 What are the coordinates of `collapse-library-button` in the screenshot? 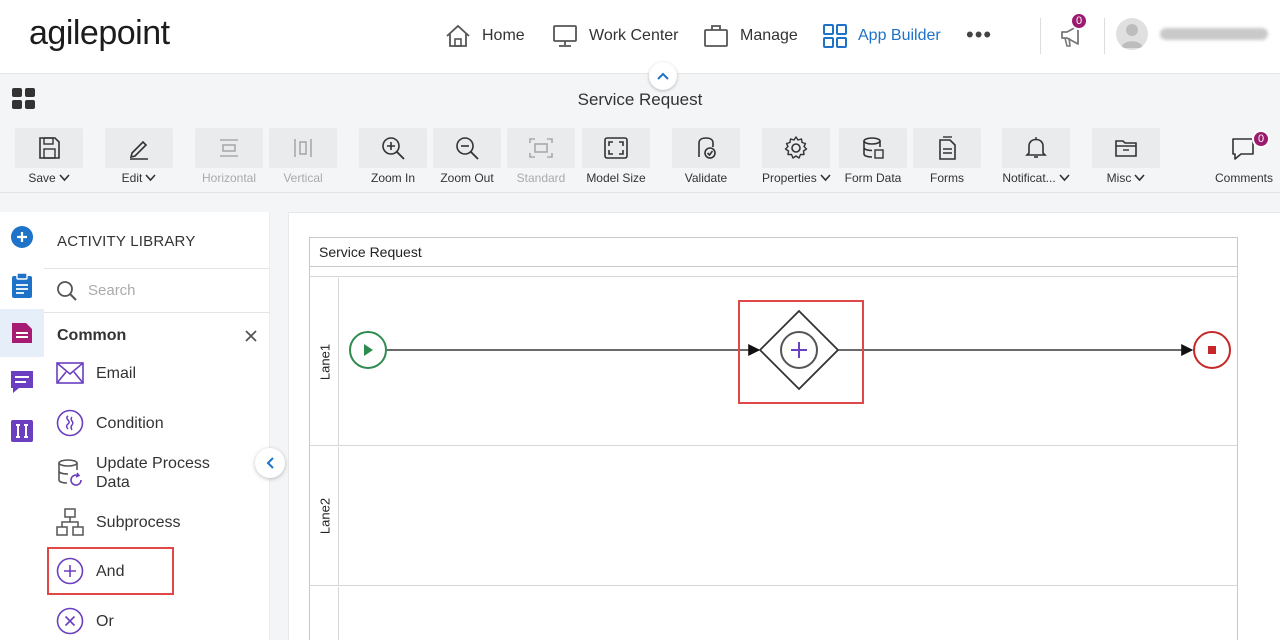 It's located at (270, 463).